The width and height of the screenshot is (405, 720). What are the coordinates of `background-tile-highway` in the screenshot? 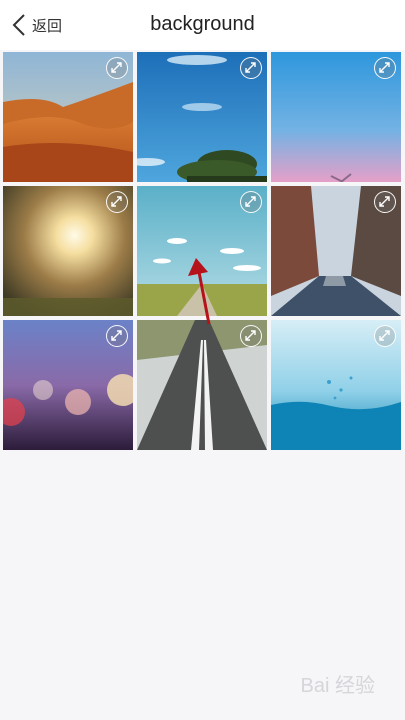 It's located at (202, 385).